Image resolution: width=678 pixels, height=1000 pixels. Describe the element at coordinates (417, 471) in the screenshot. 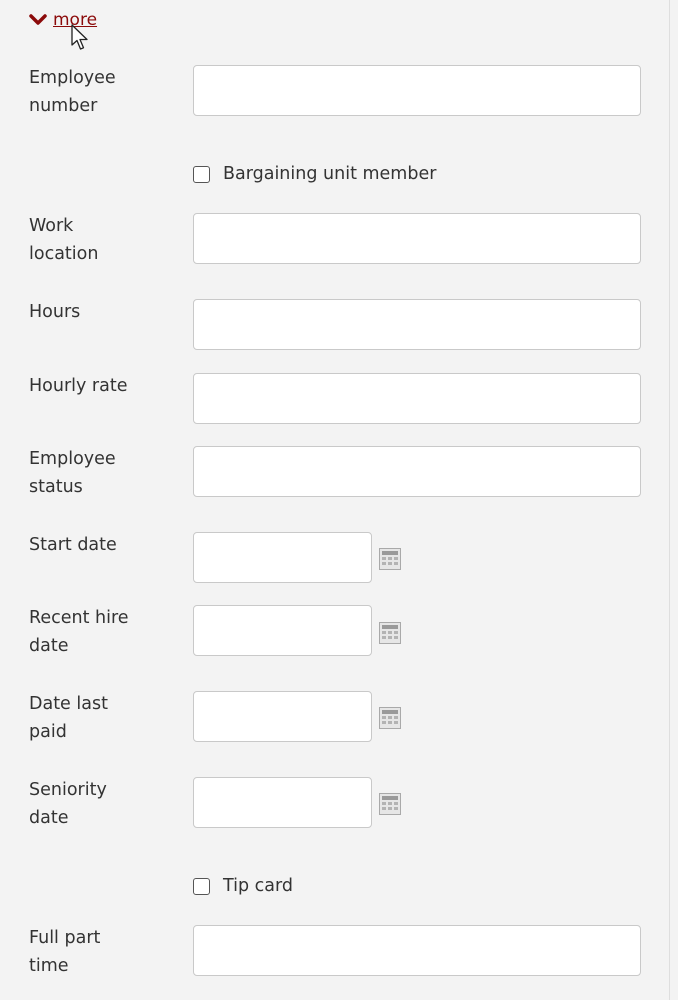

I see `employee-status-input` at that location.